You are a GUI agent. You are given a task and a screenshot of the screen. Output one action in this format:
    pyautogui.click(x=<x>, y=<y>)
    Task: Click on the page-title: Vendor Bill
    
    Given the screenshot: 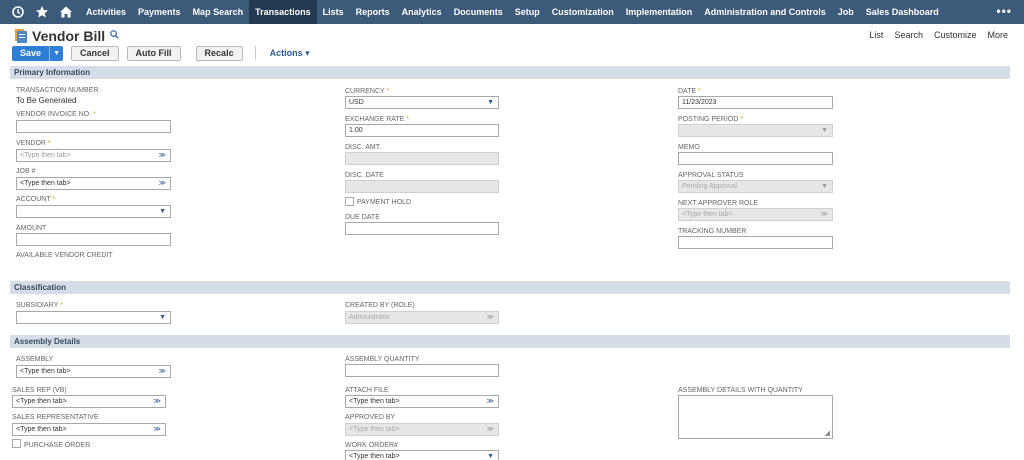 What is the action you would take?
    pyautogui.click(x=69, y=36)
    